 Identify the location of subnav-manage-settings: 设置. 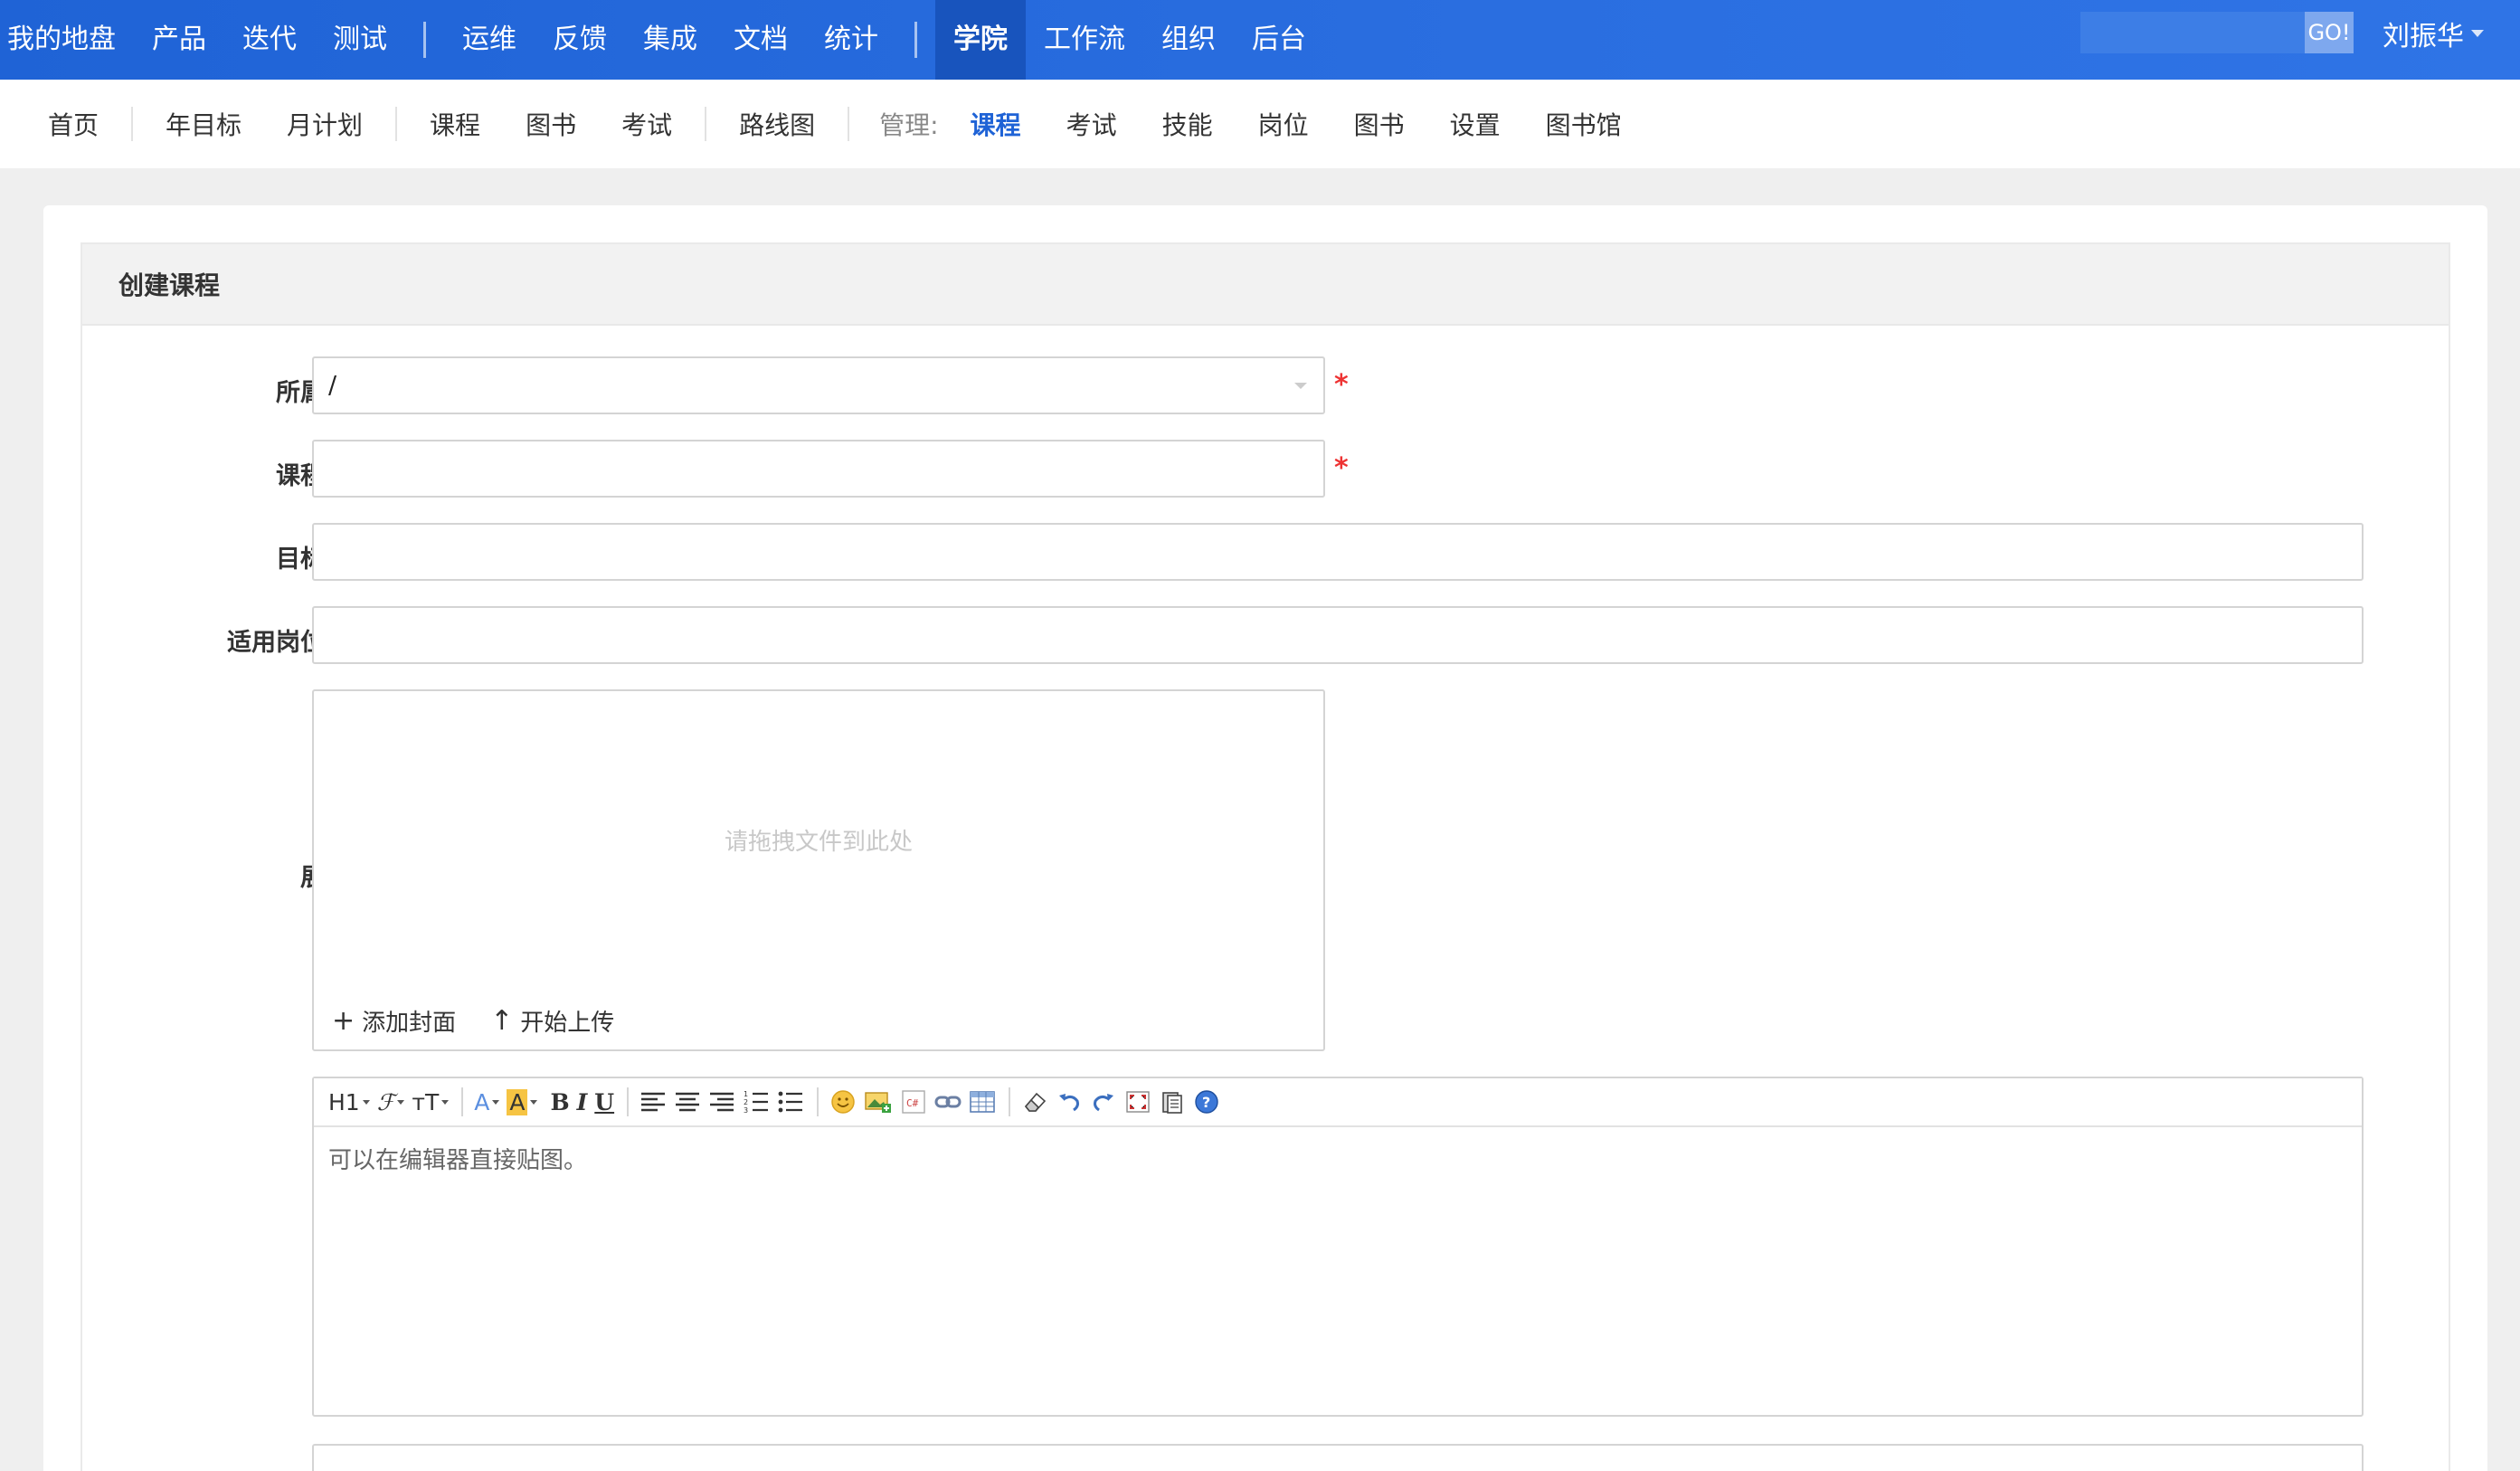
(1475, 124).